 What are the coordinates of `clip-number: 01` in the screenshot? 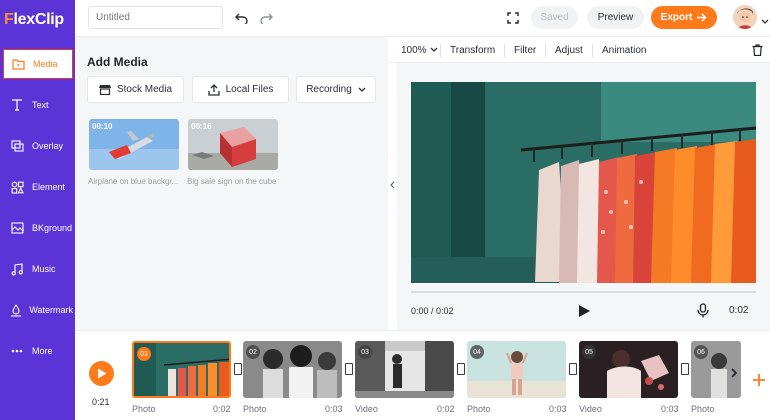 It's located at (144, 354).